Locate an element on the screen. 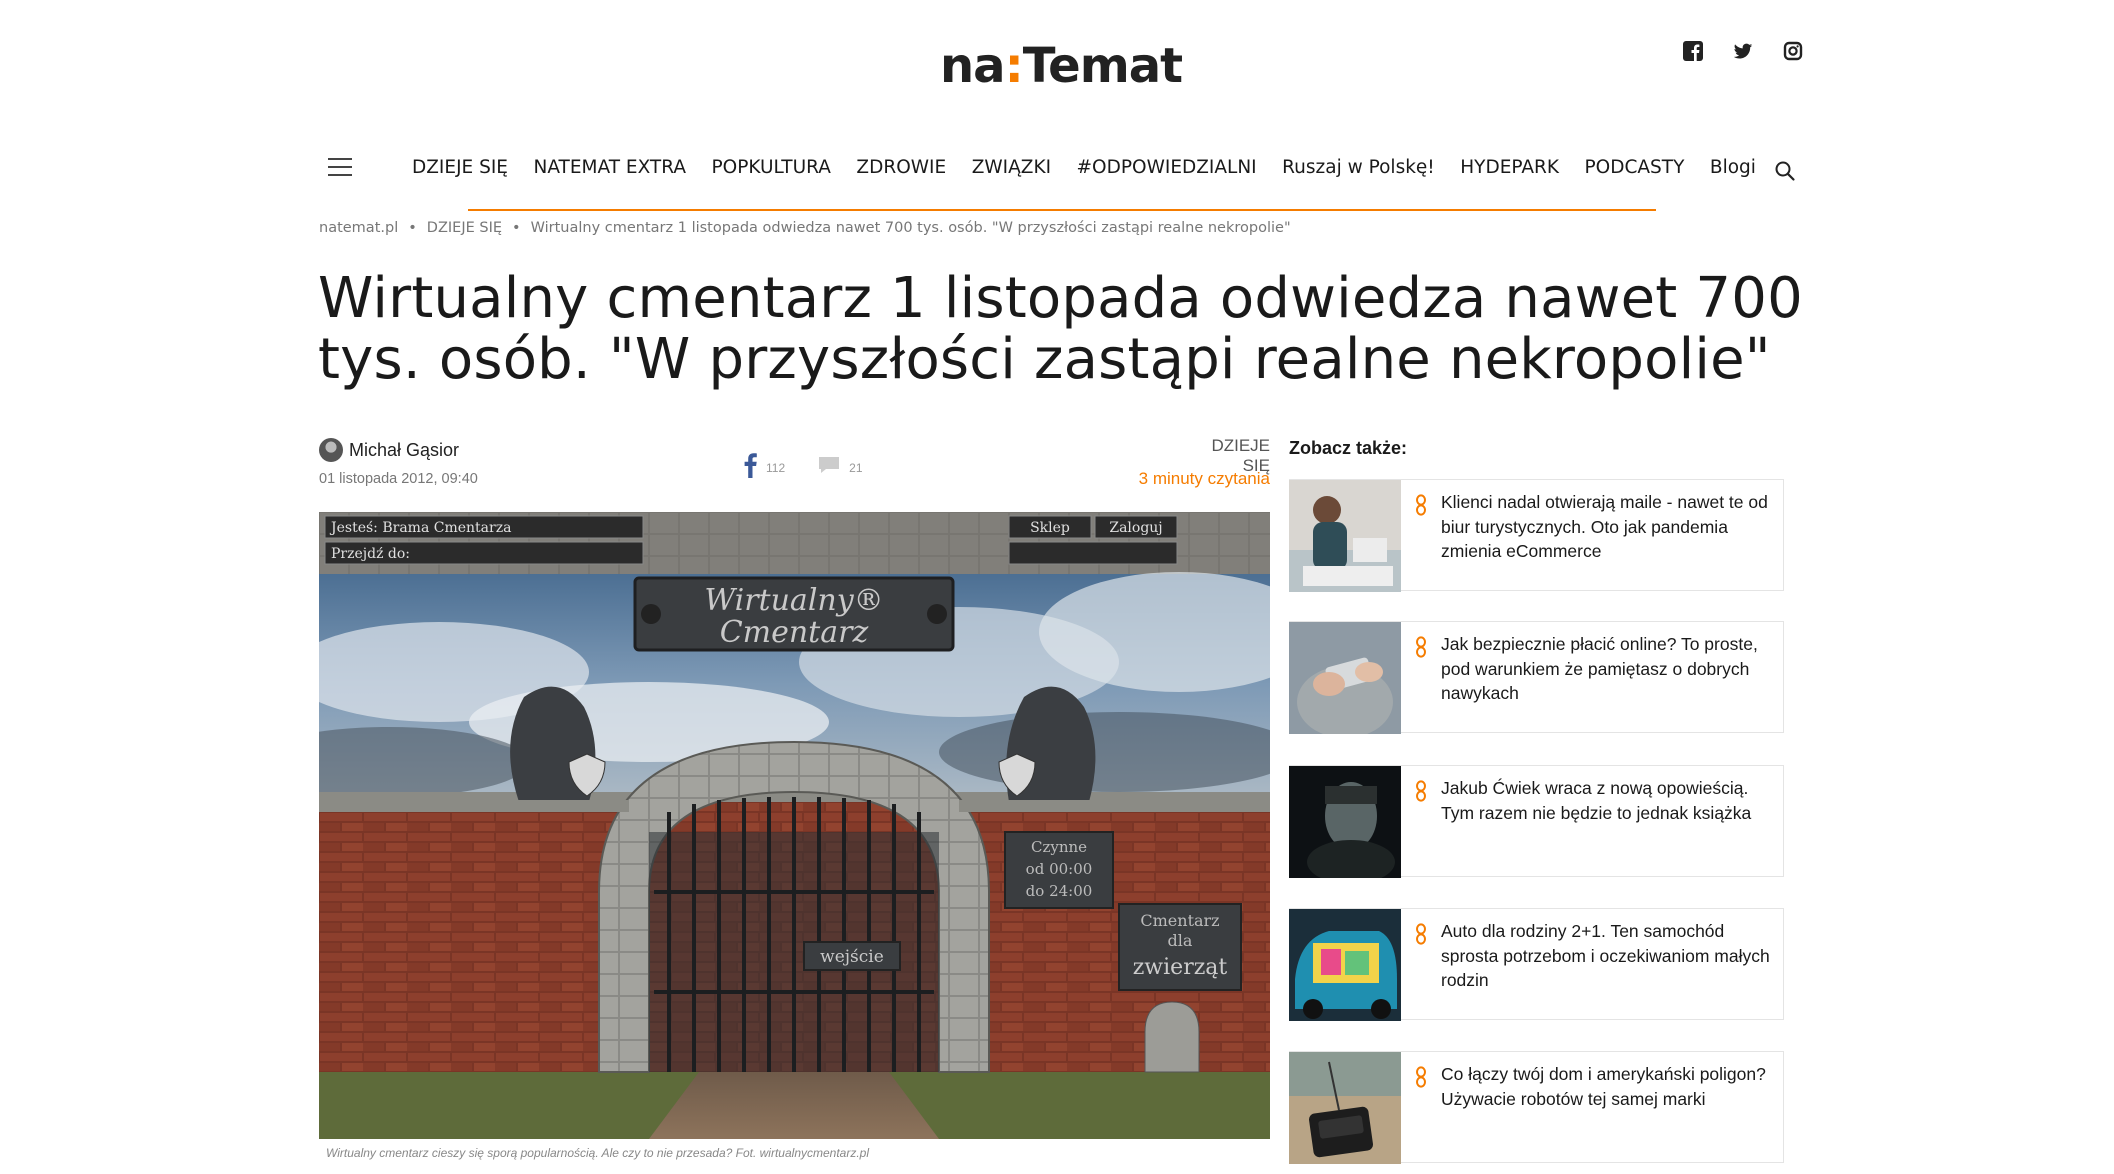 Image resolution: width=2114 pixels, height=1174 pixels. read-time: 3 minuty czytania is located at coordinates (1204, 478).